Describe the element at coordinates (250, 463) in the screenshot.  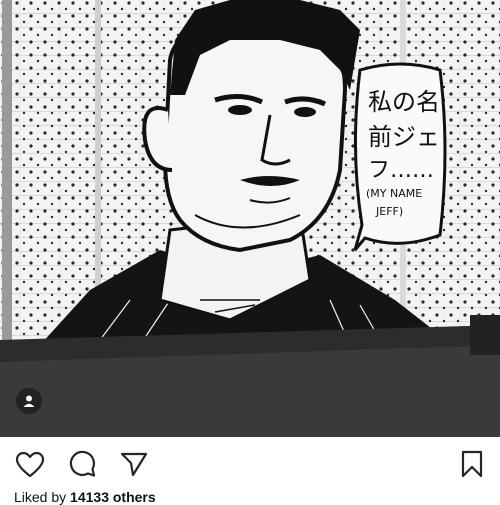
I see `post-action-bar` at that location.